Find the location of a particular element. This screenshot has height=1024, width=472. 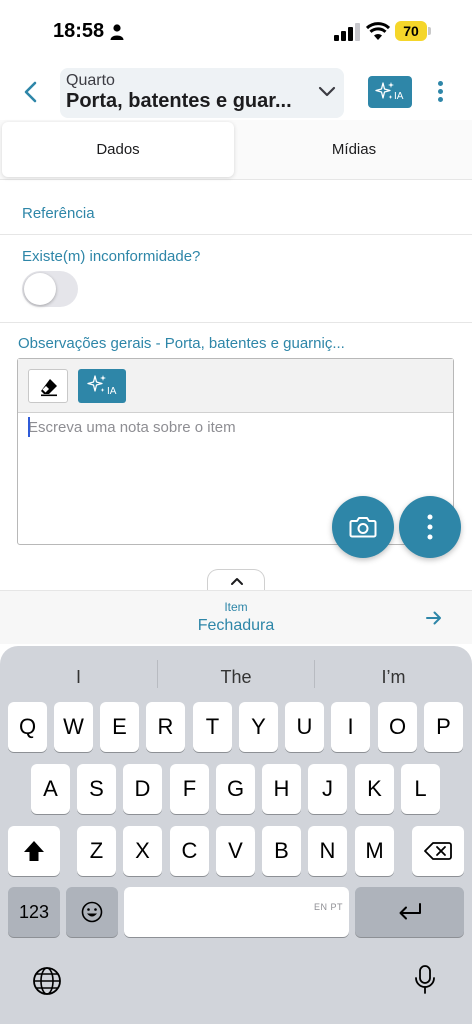

key-m: M is located at coordinates (374, 851).